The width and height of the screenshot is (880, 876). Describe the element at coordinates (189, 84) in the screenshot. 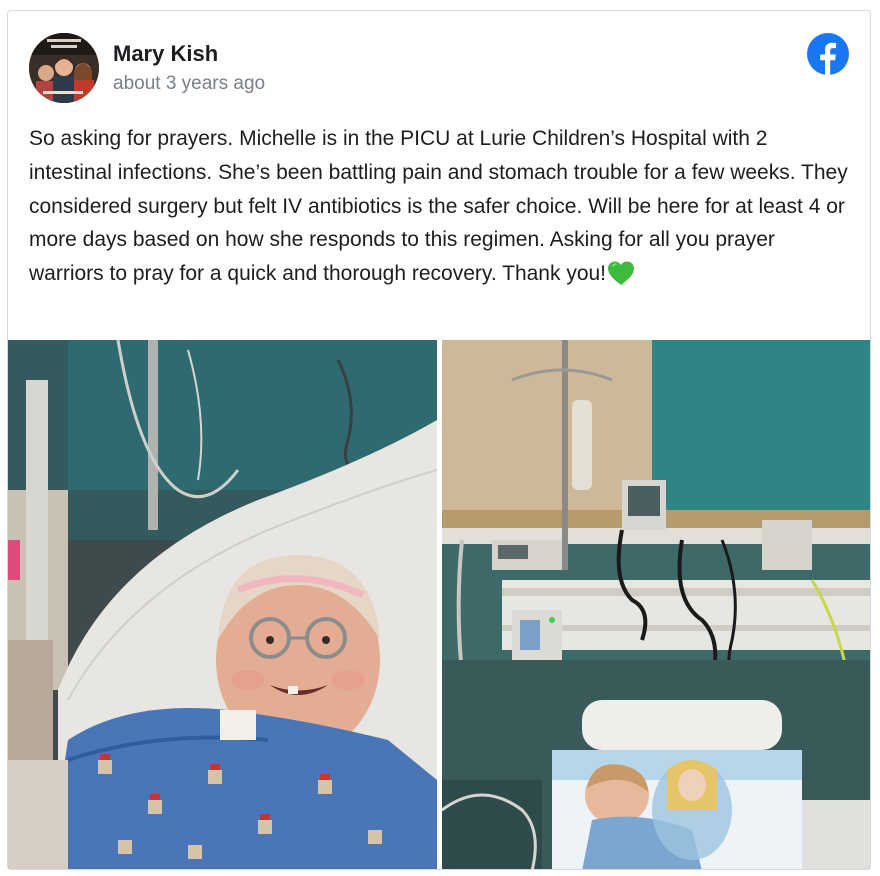

I see `post-timestamp: about 3 years ago` at that location.